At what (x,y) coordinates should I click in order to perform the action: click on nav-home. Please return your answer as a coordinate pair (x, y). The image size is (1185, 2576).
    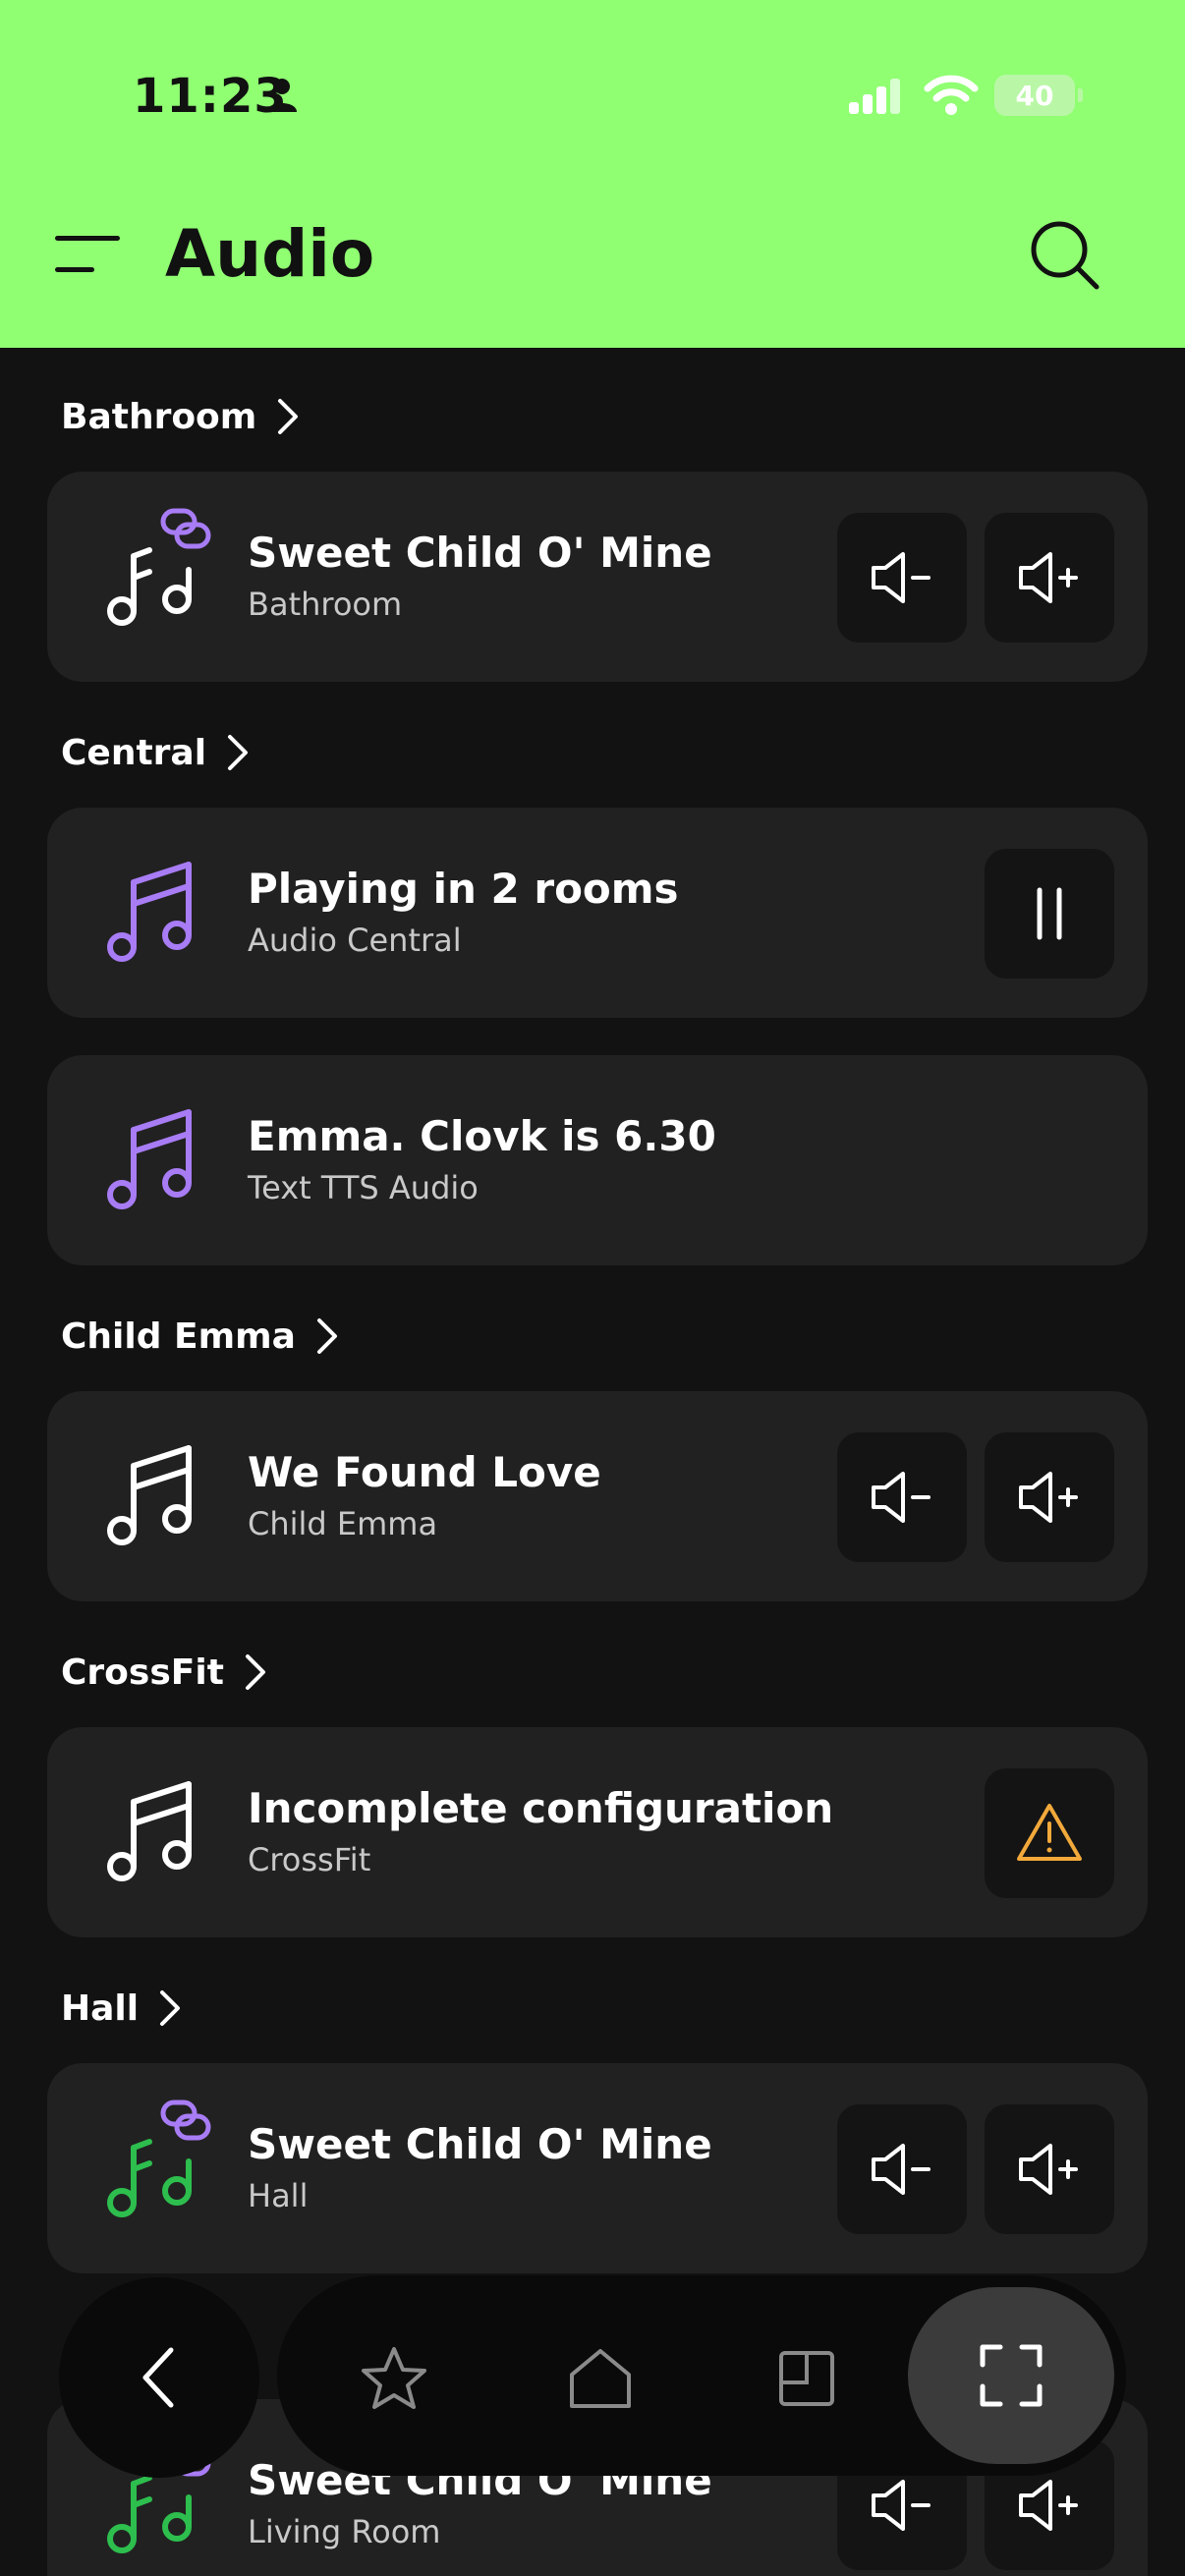
    Looking at the image, I should click on (600, 2378).